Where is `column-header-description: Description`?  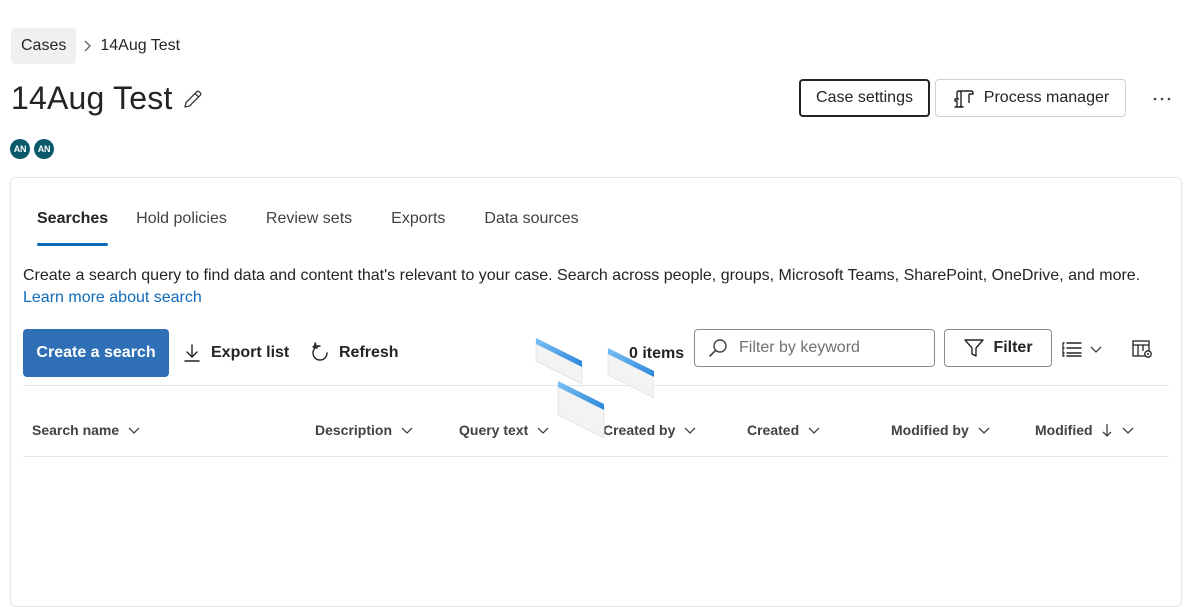 column-header-description: Description is located at coordinates (364, 430).